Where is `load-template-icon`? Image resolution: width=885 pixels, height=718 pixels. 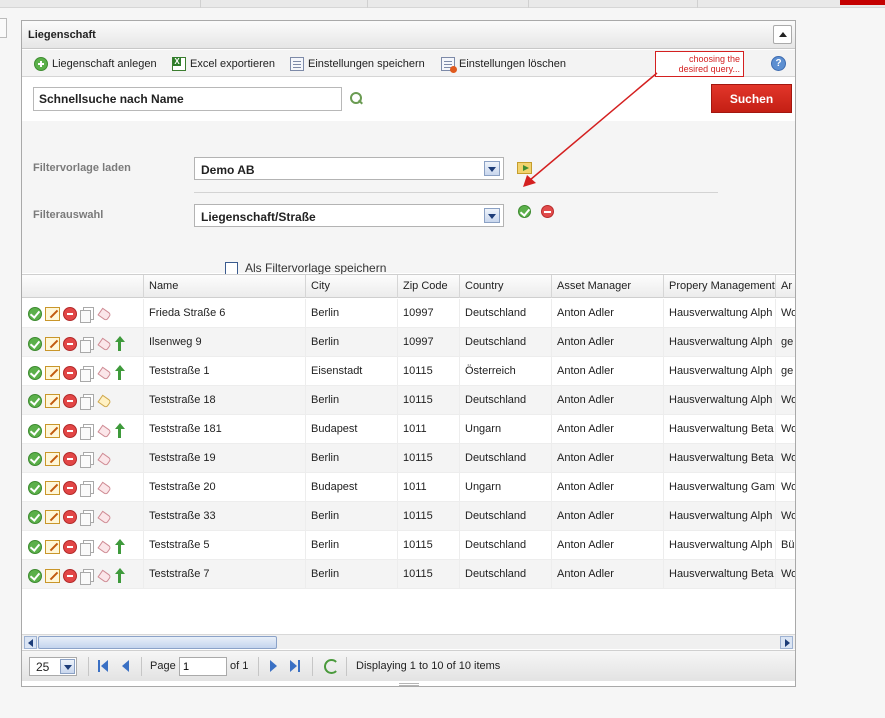
load-template-icon is located at coordinates (524, 168).